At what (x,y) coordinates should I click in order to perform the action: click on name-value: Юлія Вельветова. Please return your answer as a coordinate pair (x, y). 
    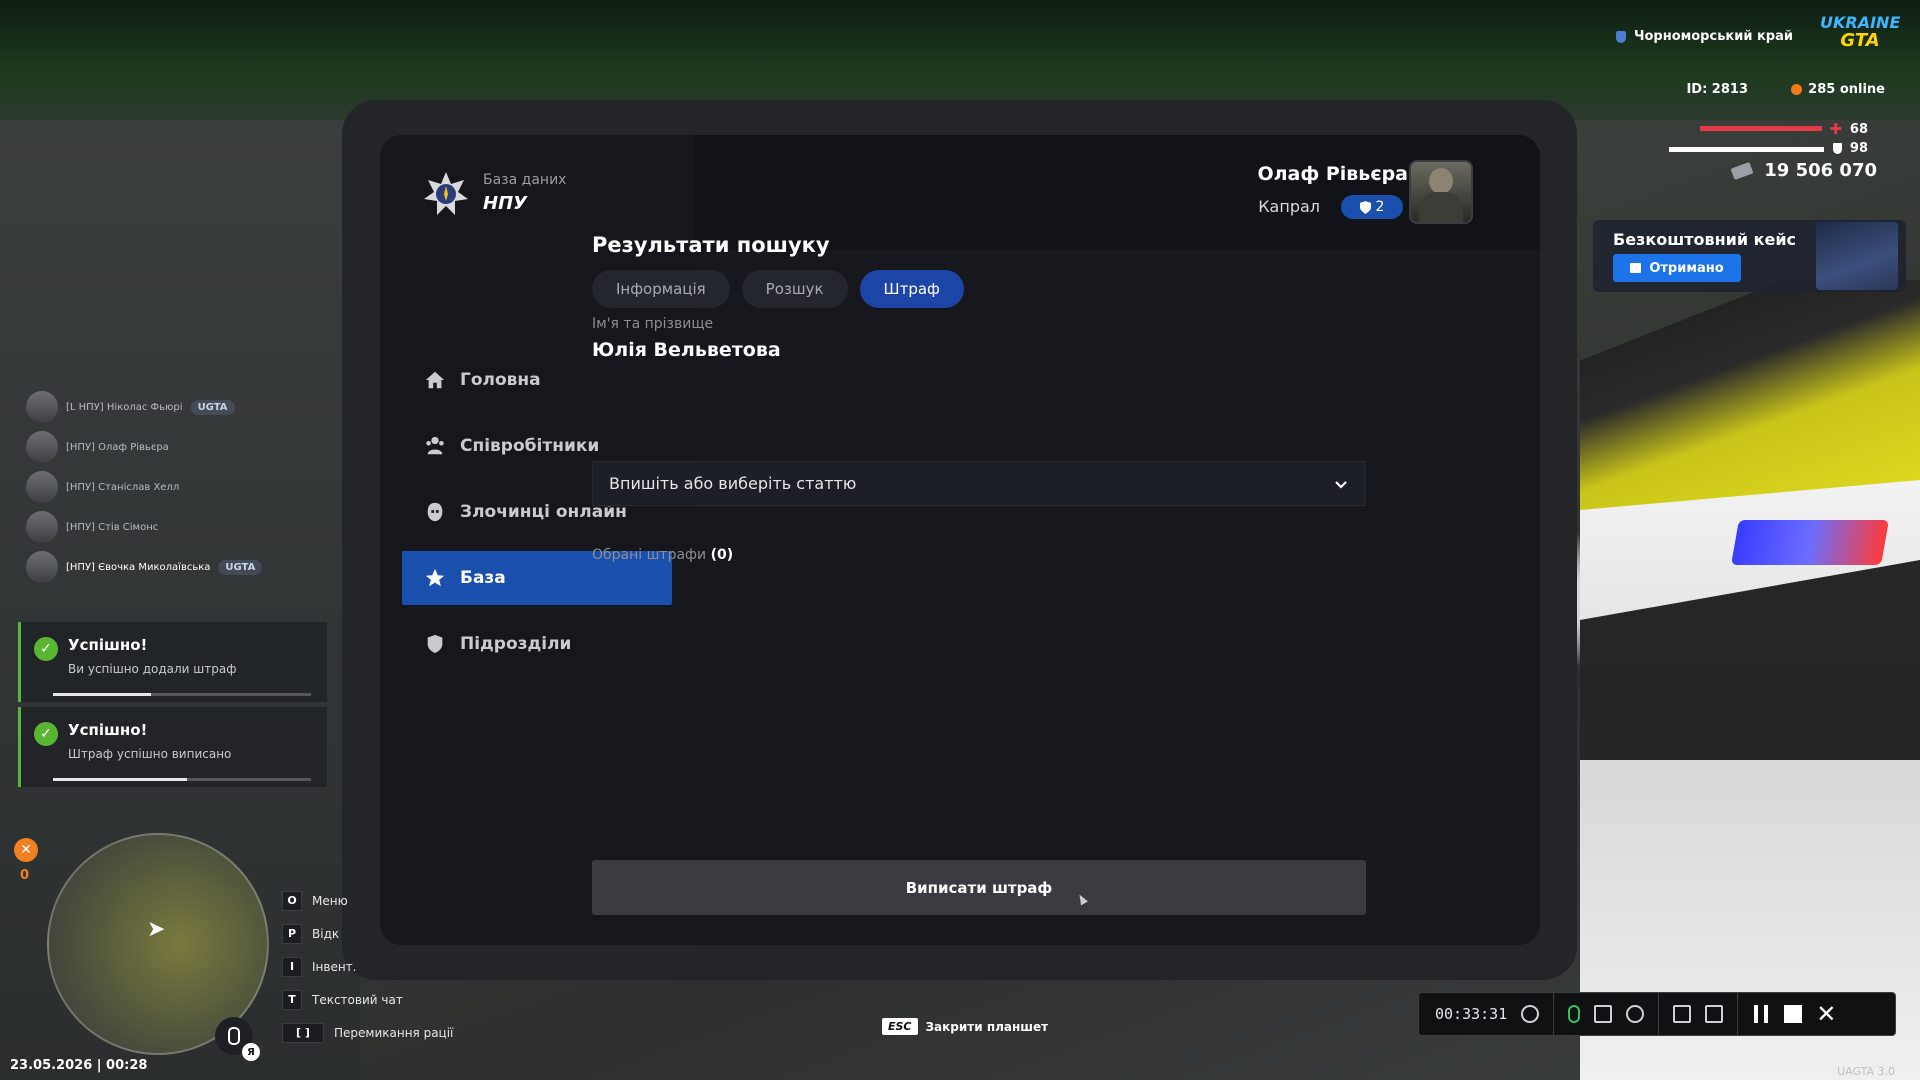
    Looking at the image, I should click on (686, 350).